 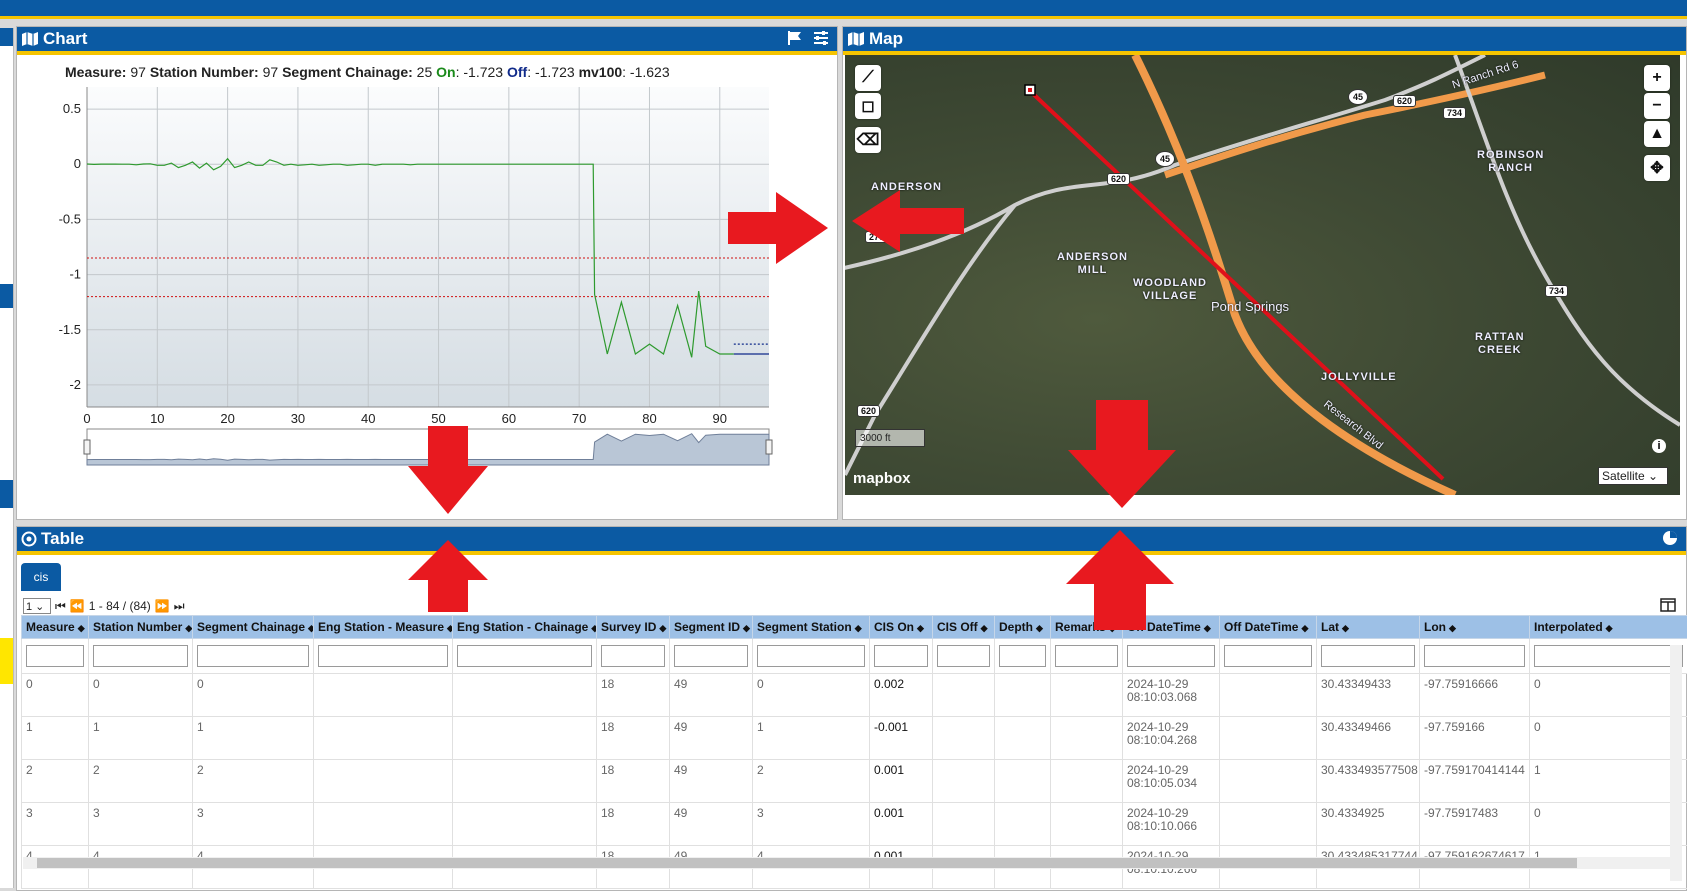 I want to click on first-page-icon: ⏮, so click(x=60, y=606).